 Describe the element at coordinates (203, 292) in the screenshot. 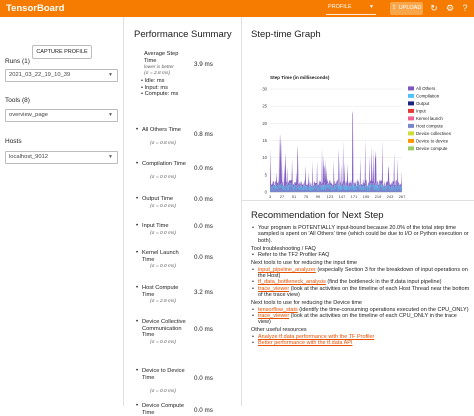

I see `metric-value: 3.2 ms` at that location.